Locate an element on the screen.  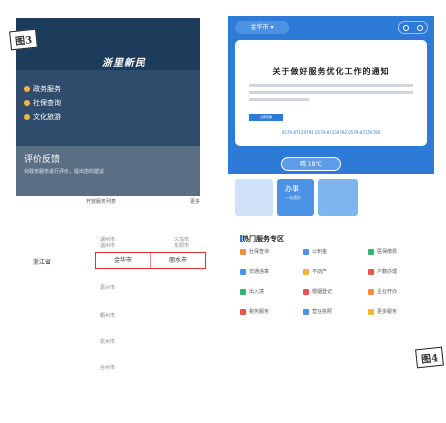
city-selected-left: 金华市 is located at coordinates (123, 260).